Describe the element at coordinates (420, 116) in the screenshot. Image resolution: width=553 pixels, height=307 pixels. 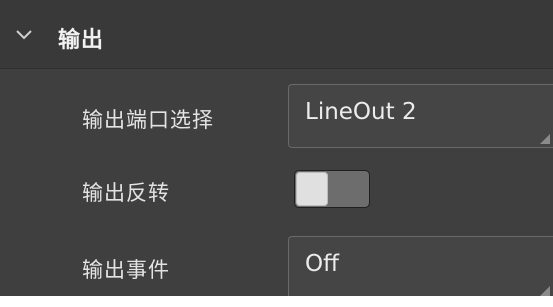
I see `output-port-field: LineOut 2` at that location.